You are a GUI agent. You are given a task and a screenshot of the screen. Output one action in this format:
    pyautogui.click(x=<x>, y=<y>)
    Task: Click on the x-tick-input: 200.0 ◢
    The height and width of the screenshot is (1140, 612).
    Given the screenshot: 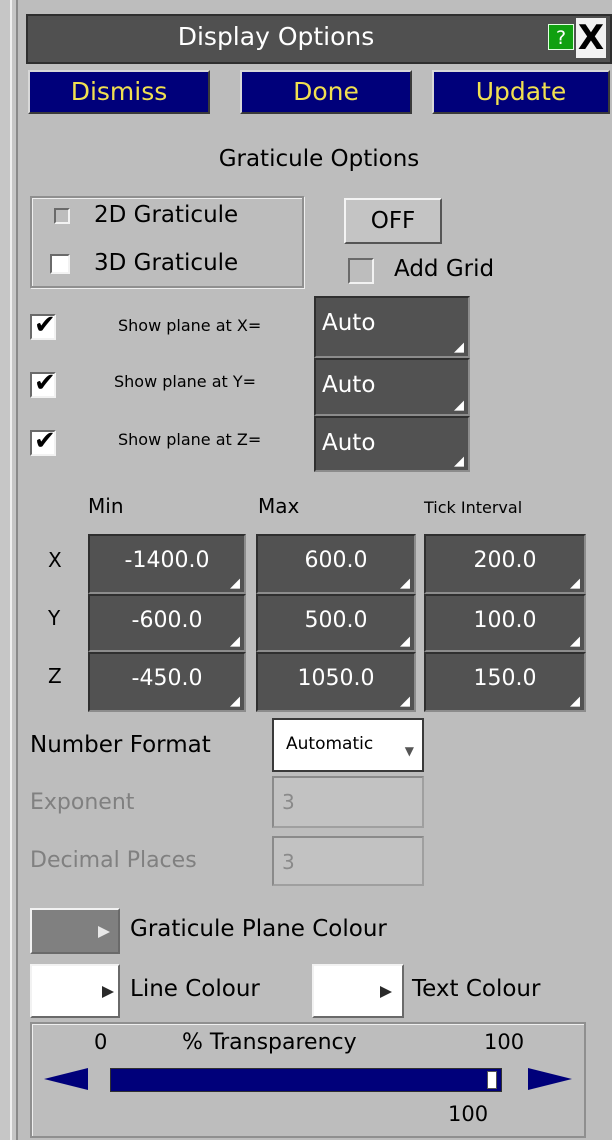 What is the action you would take?
    pyautogui.click(x=505, y=564)
    